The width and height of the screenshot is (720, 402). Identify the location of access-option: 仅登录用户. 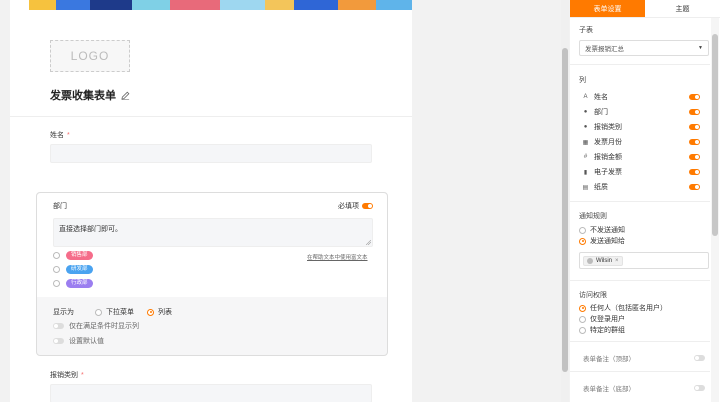
(602, 319).